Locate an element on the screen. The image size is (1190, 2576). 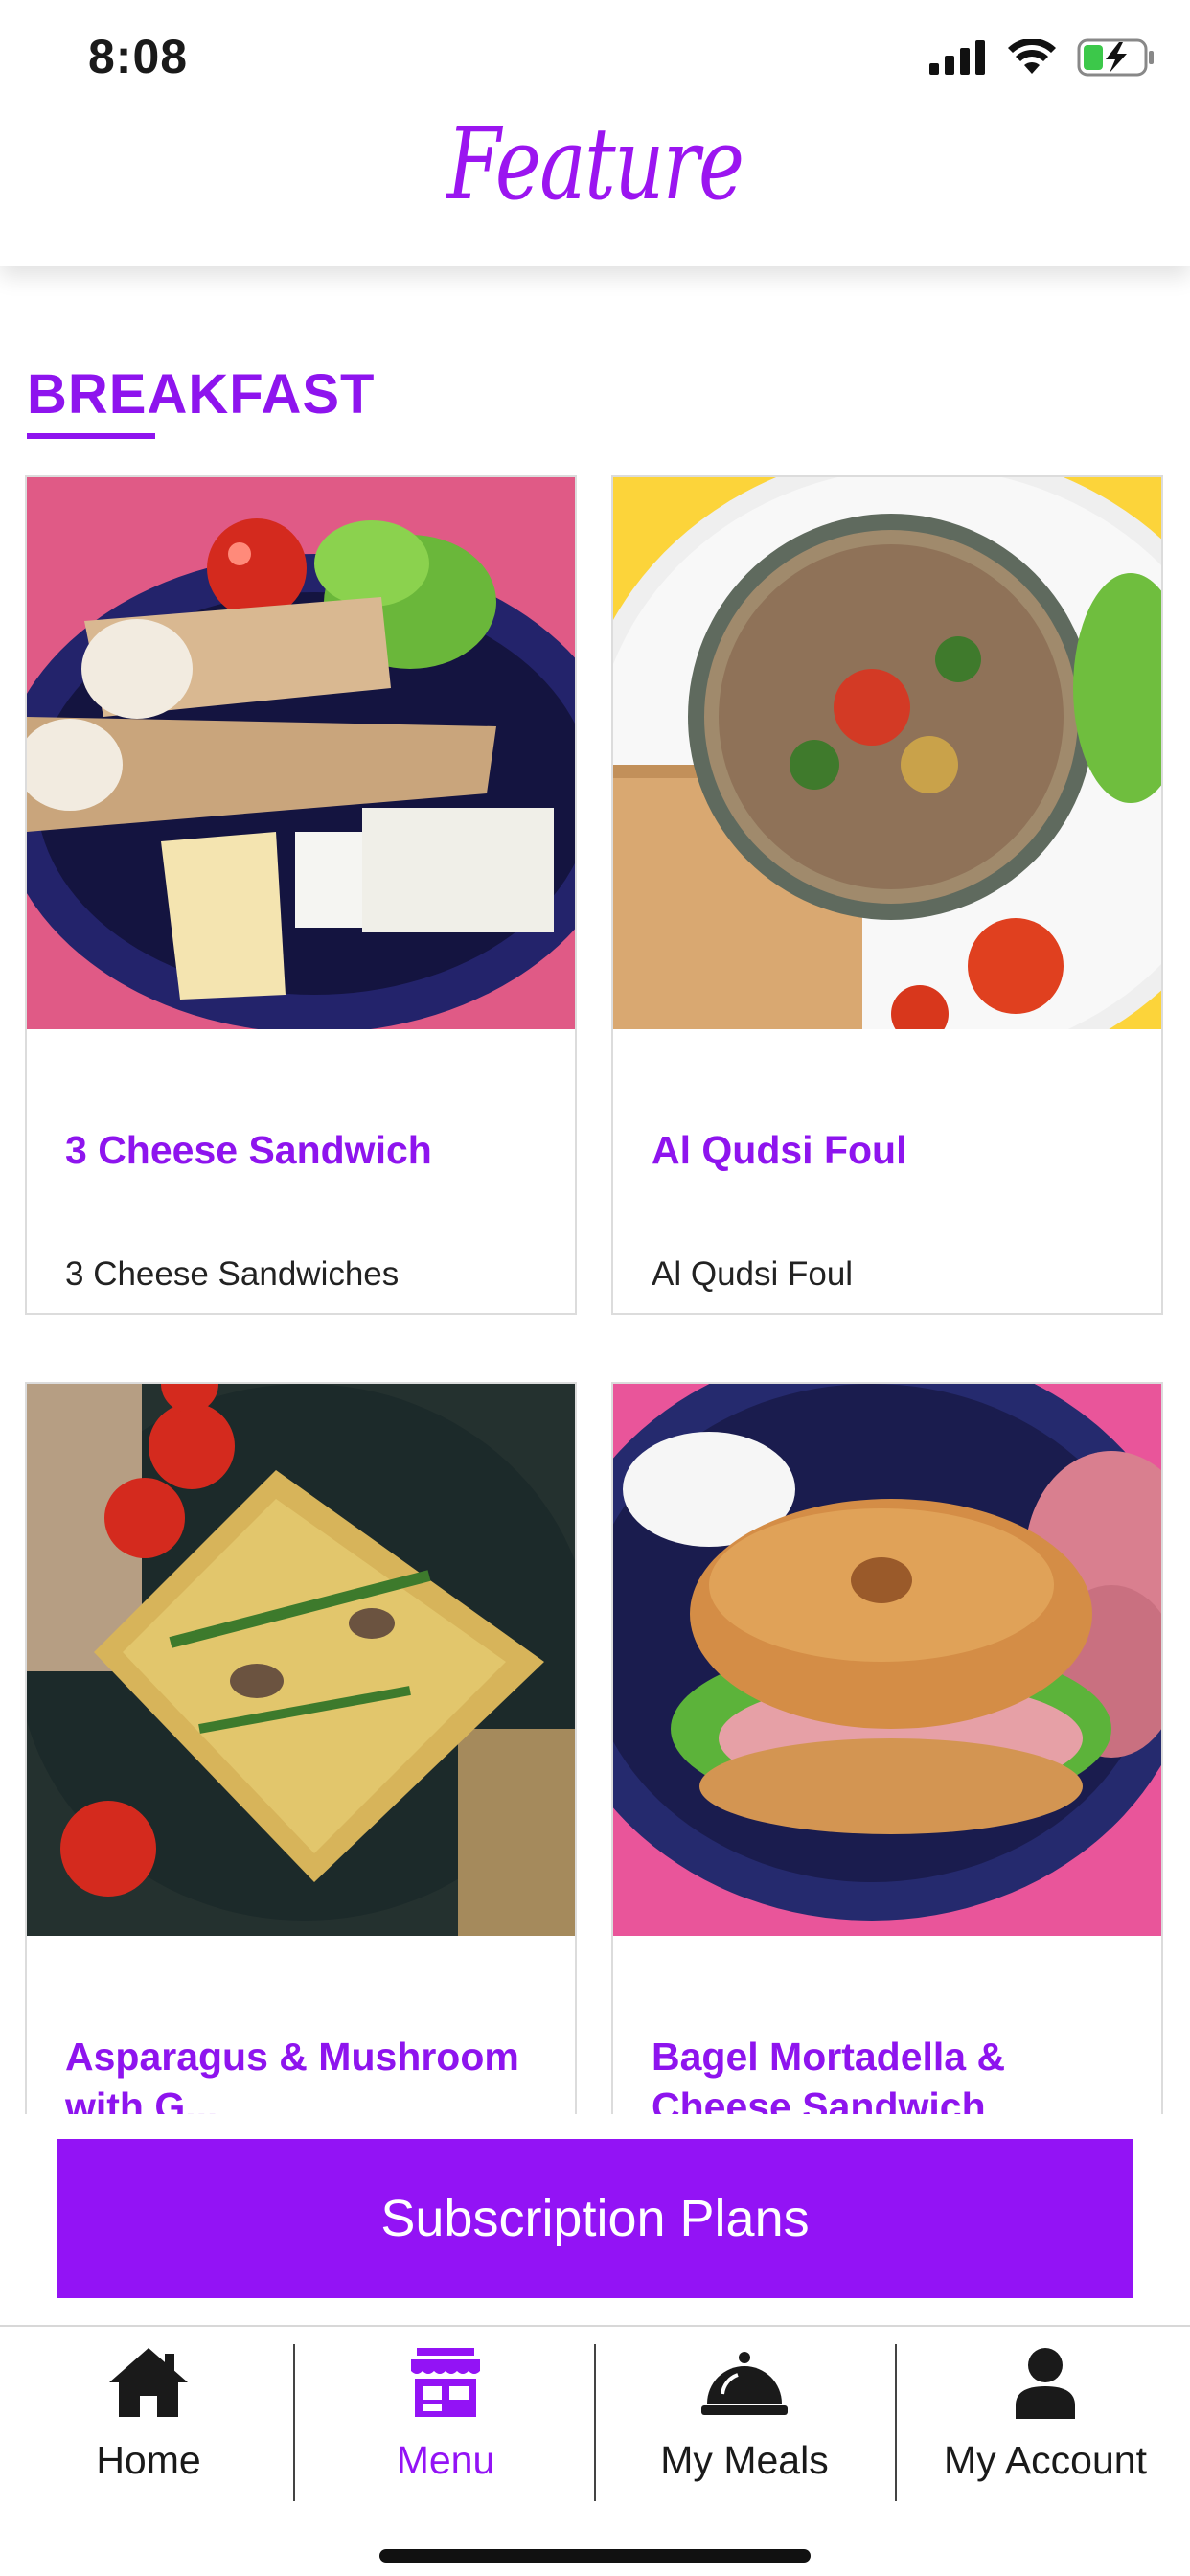
status-time: 8:08 is located at coordinates (139, 56).